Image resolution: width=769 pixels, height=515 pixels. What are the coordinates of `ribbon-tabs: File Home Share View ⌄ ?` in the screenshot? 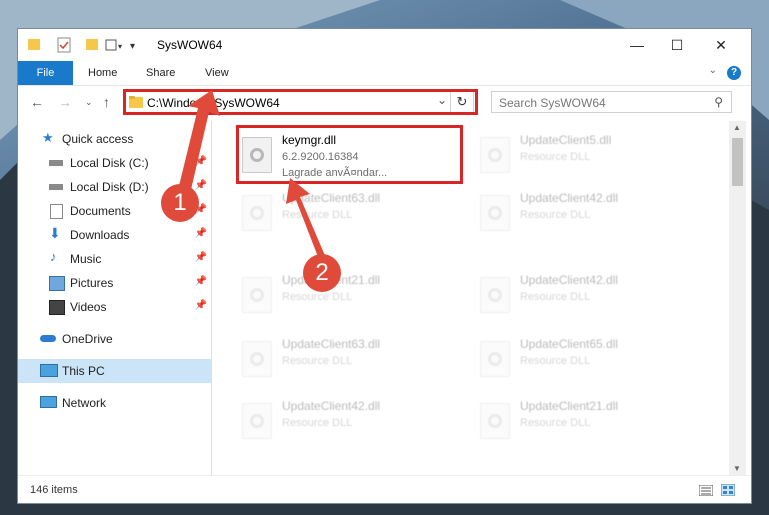 It's located at (384, 73).